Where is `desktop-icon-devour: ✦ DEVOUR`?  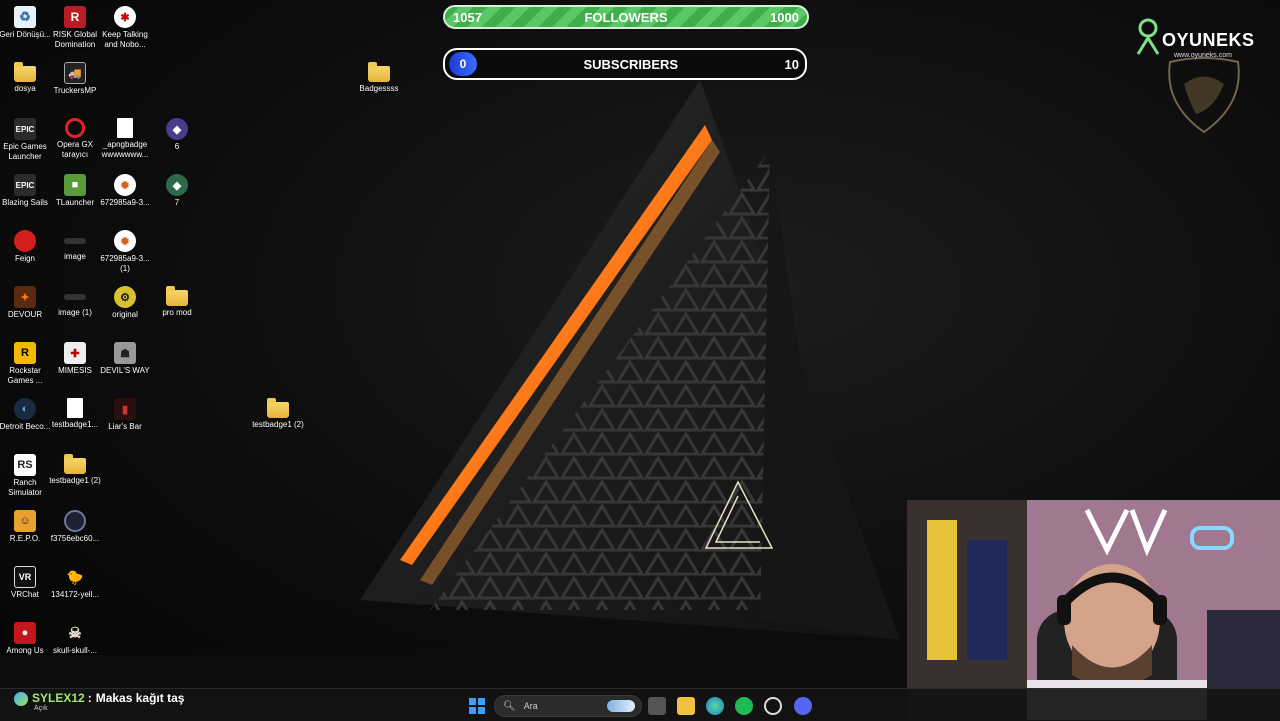
desktop-icon-devour: ✦ DEVOUR is located at coordinates (25, 303).